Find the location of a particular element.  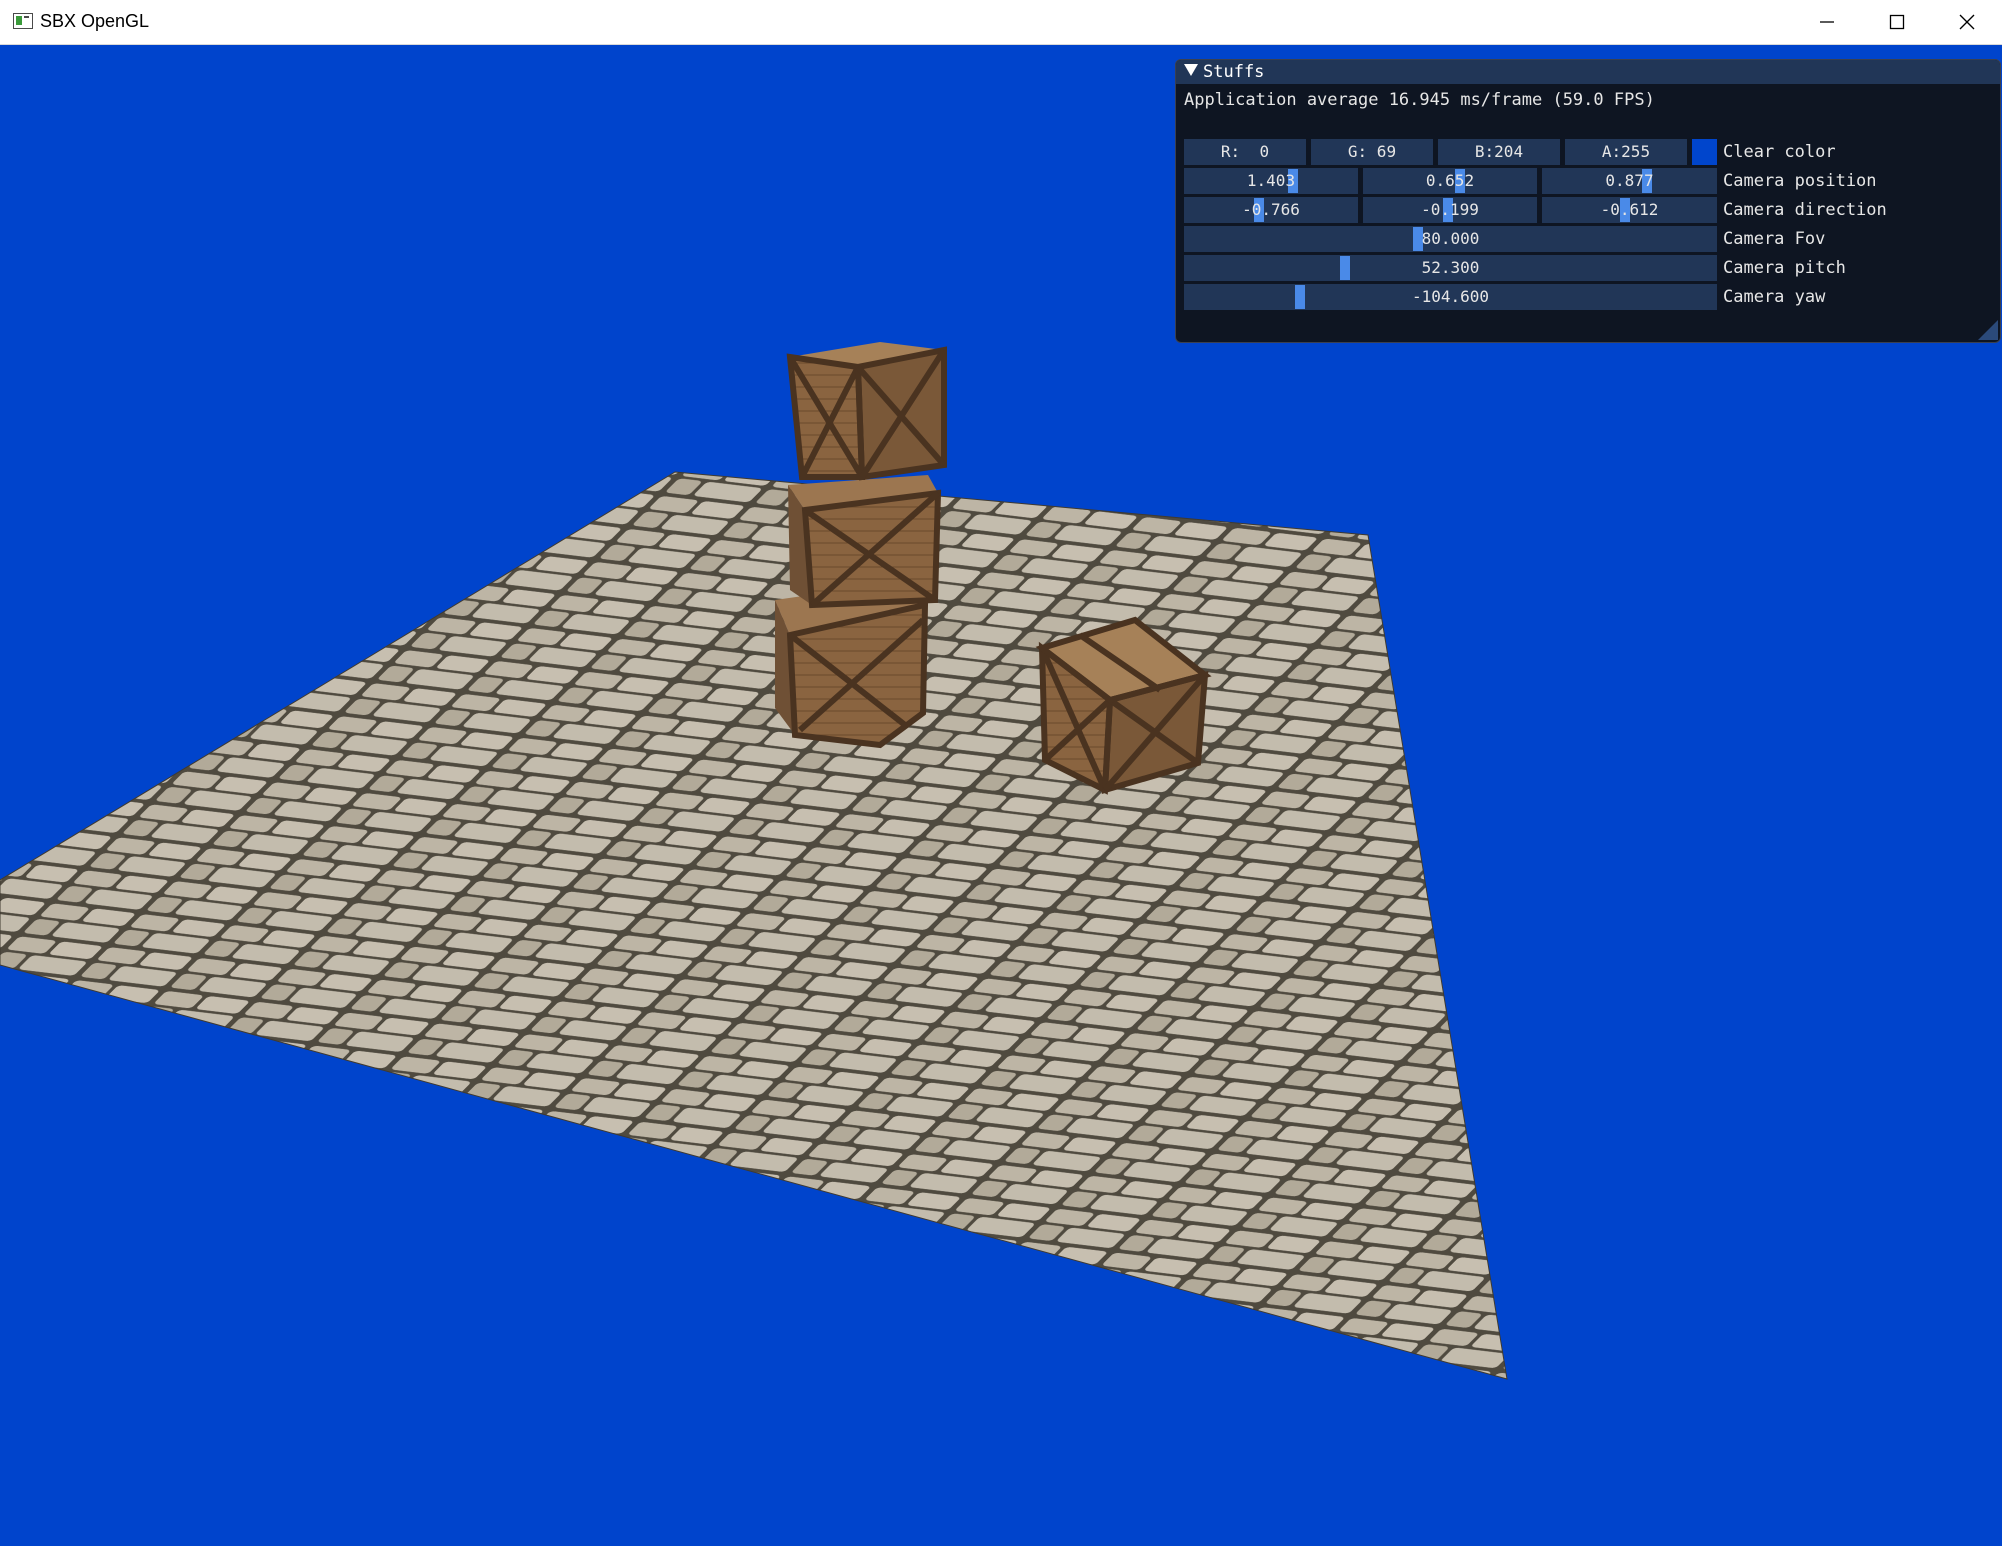

minimize-button is located at coordinates (1827, 22).